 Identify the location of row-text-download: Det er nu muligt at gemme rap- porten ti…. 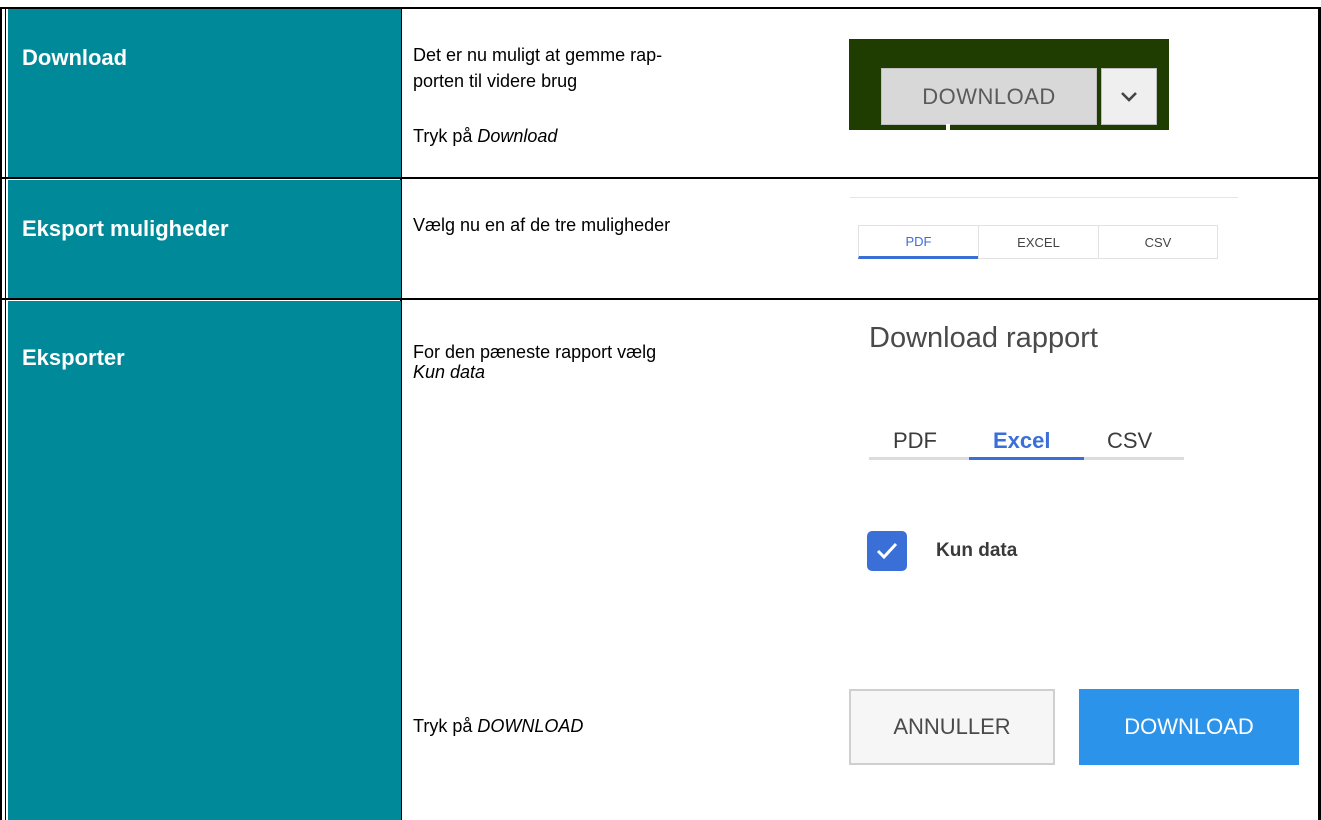
(537, 68).